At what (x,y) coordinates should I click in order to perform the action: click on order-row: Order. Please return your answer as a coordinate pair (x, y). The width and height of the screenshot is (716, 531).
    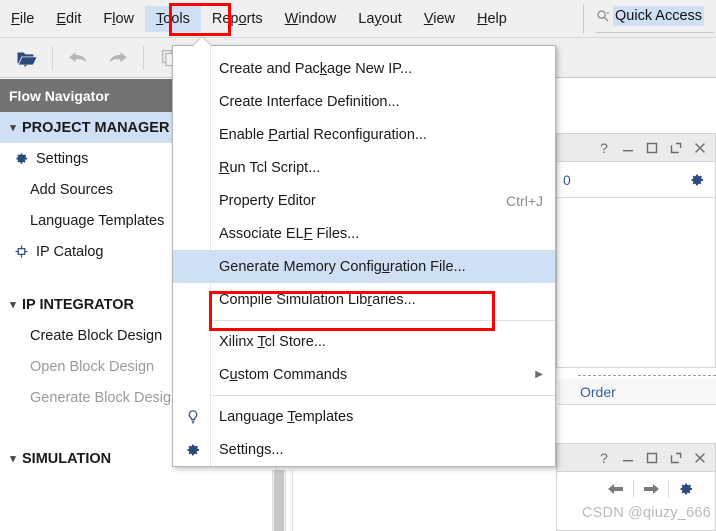
    Looking at the image, I should click on (637, 392).